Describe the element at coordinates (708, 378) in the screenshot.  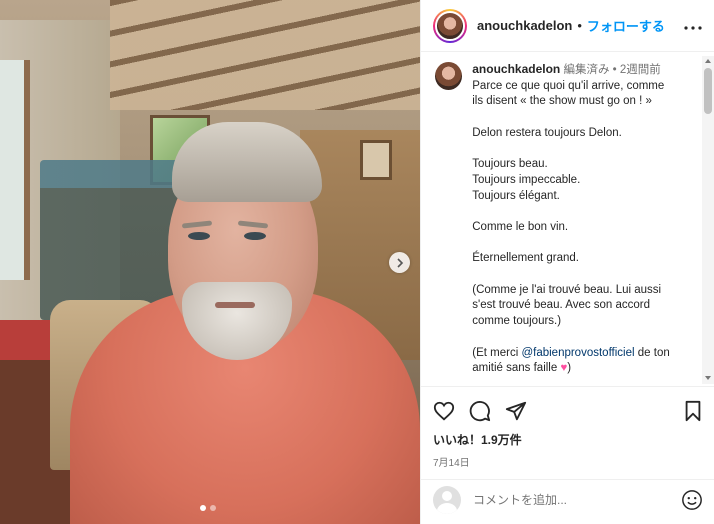
I see `scroll-down-arrow-icon` at that location.